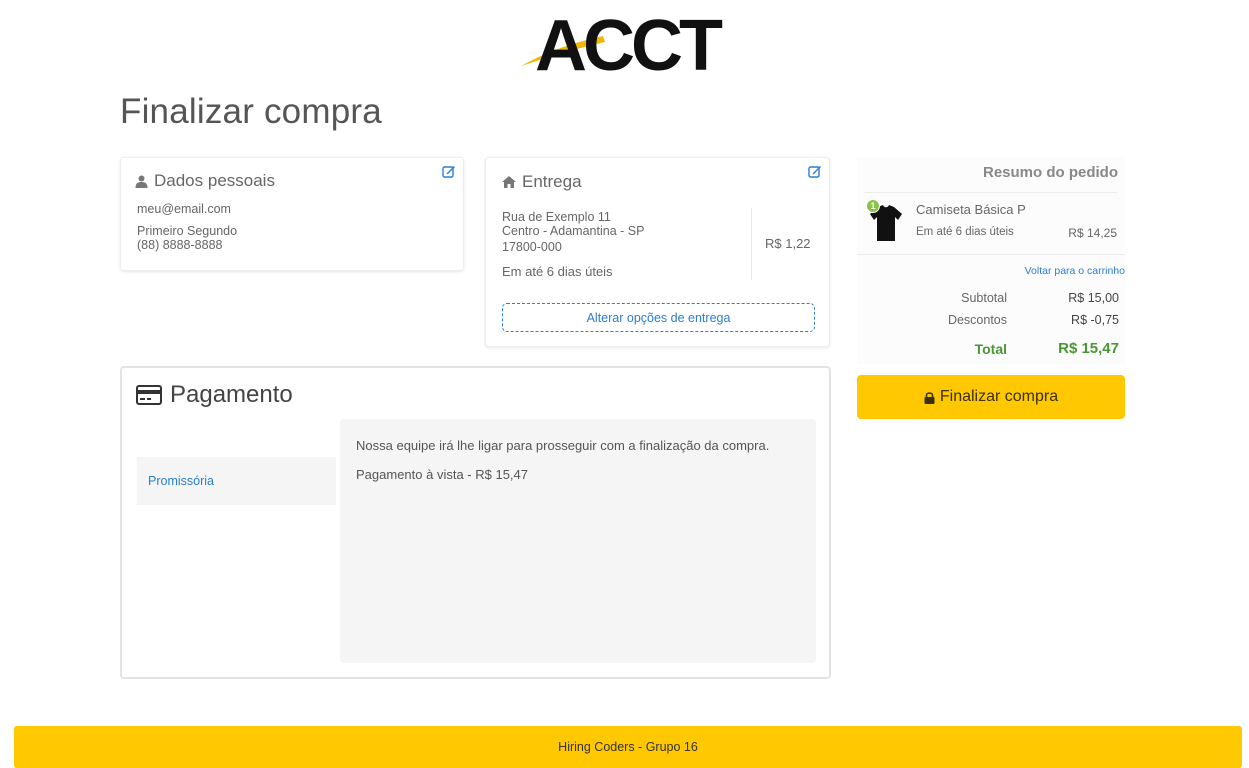 This screenshot has width=1249, height=768. I want to click on personal-data-label: Dados pessoais, so click(214, 180).